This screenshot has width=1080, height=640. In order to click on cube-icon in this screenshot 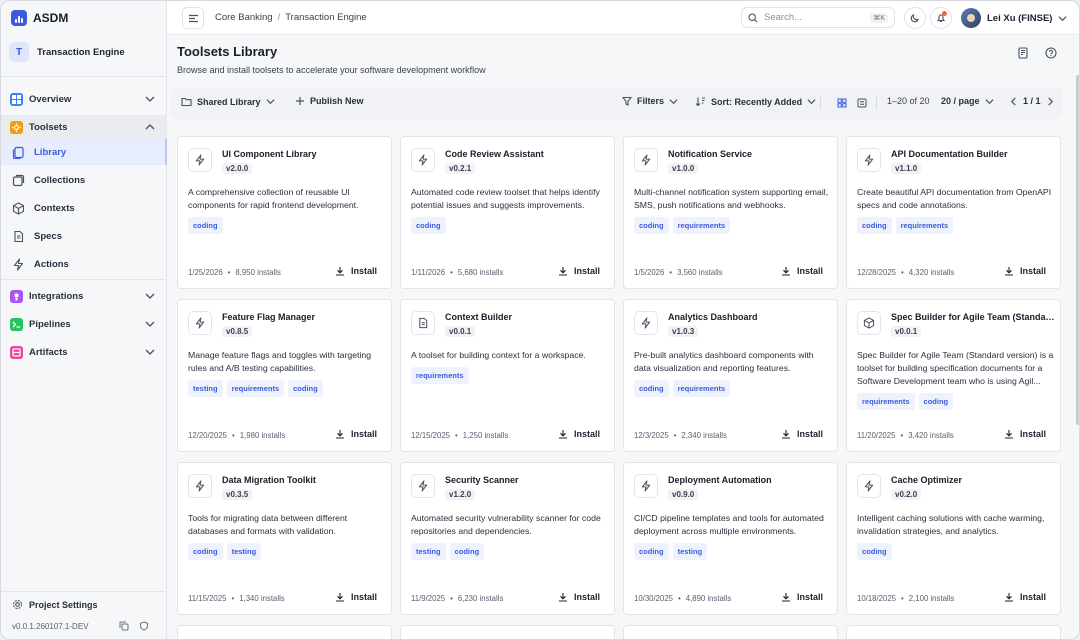, I will do `click(18, 208)`.